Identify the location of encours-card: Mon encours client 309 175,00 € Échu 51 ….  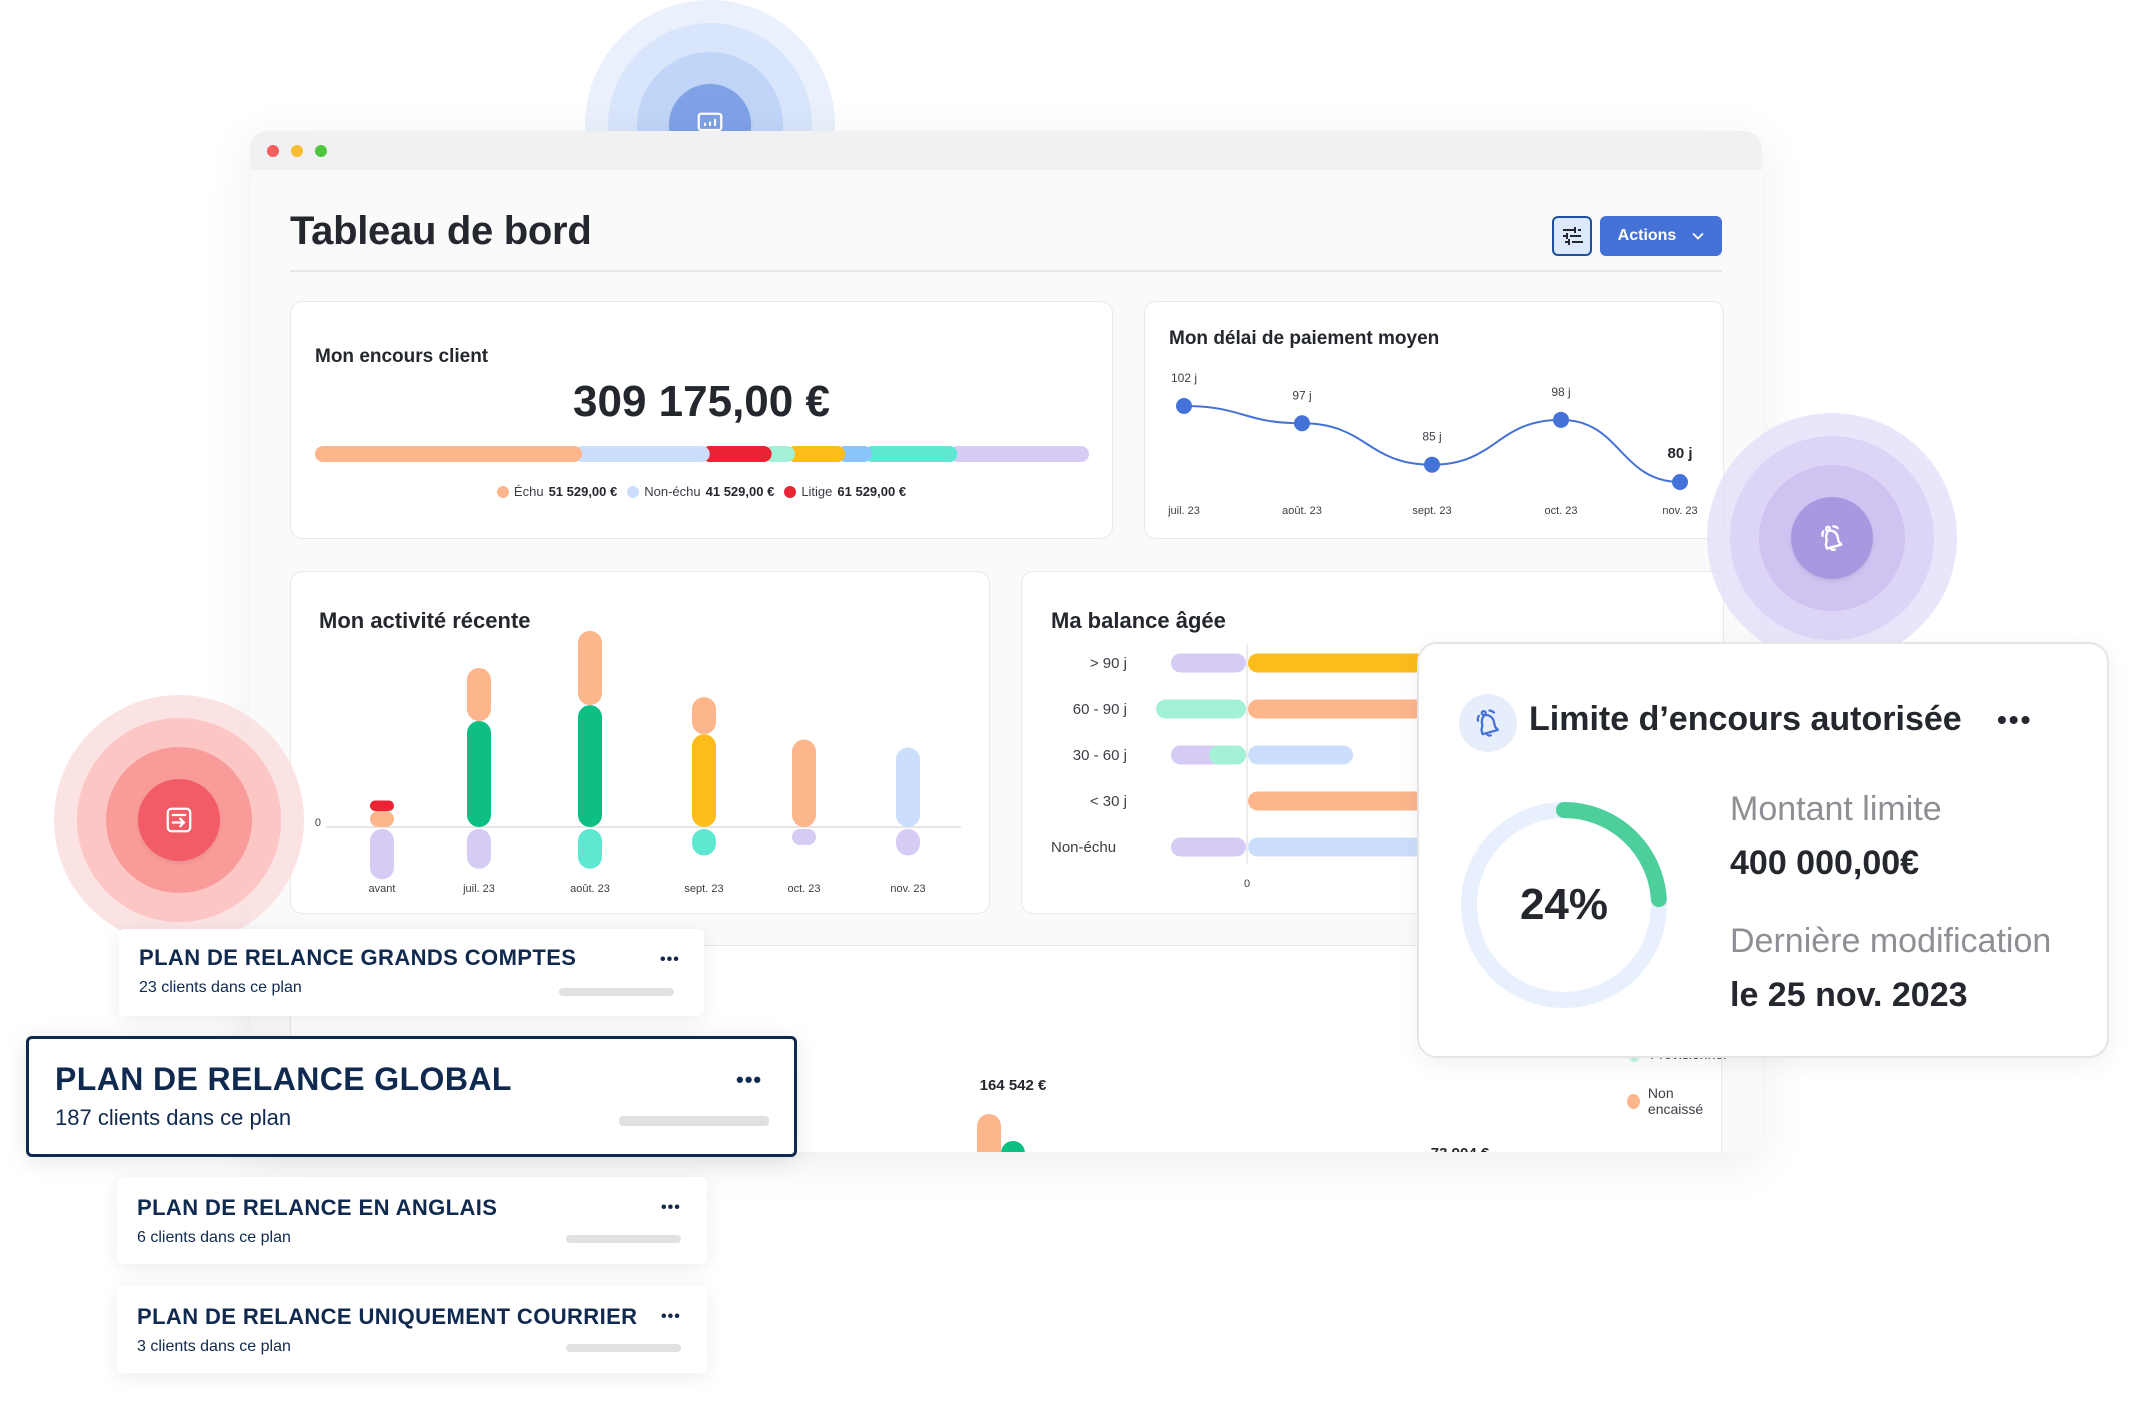
(701, 420).